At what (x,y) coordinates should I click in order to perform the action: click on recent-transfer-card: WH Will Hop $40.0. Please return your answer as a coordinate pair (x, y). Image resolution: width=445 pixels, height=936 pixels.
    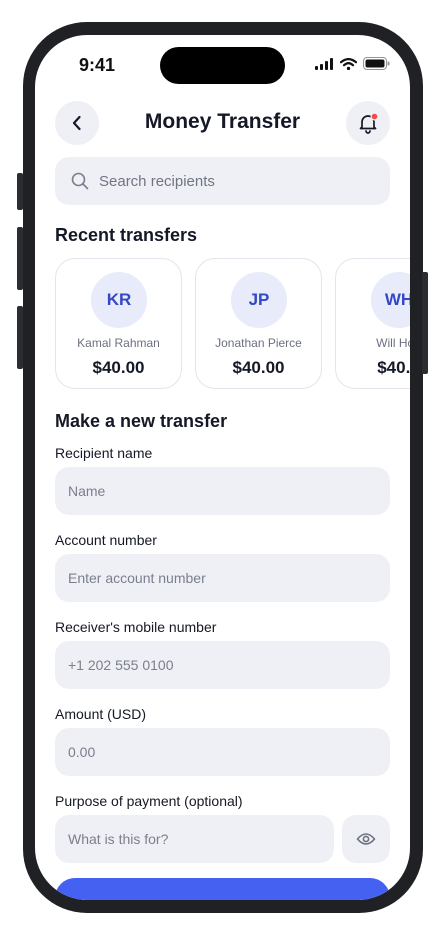
    Looking at the image, I should click on (372, 323).